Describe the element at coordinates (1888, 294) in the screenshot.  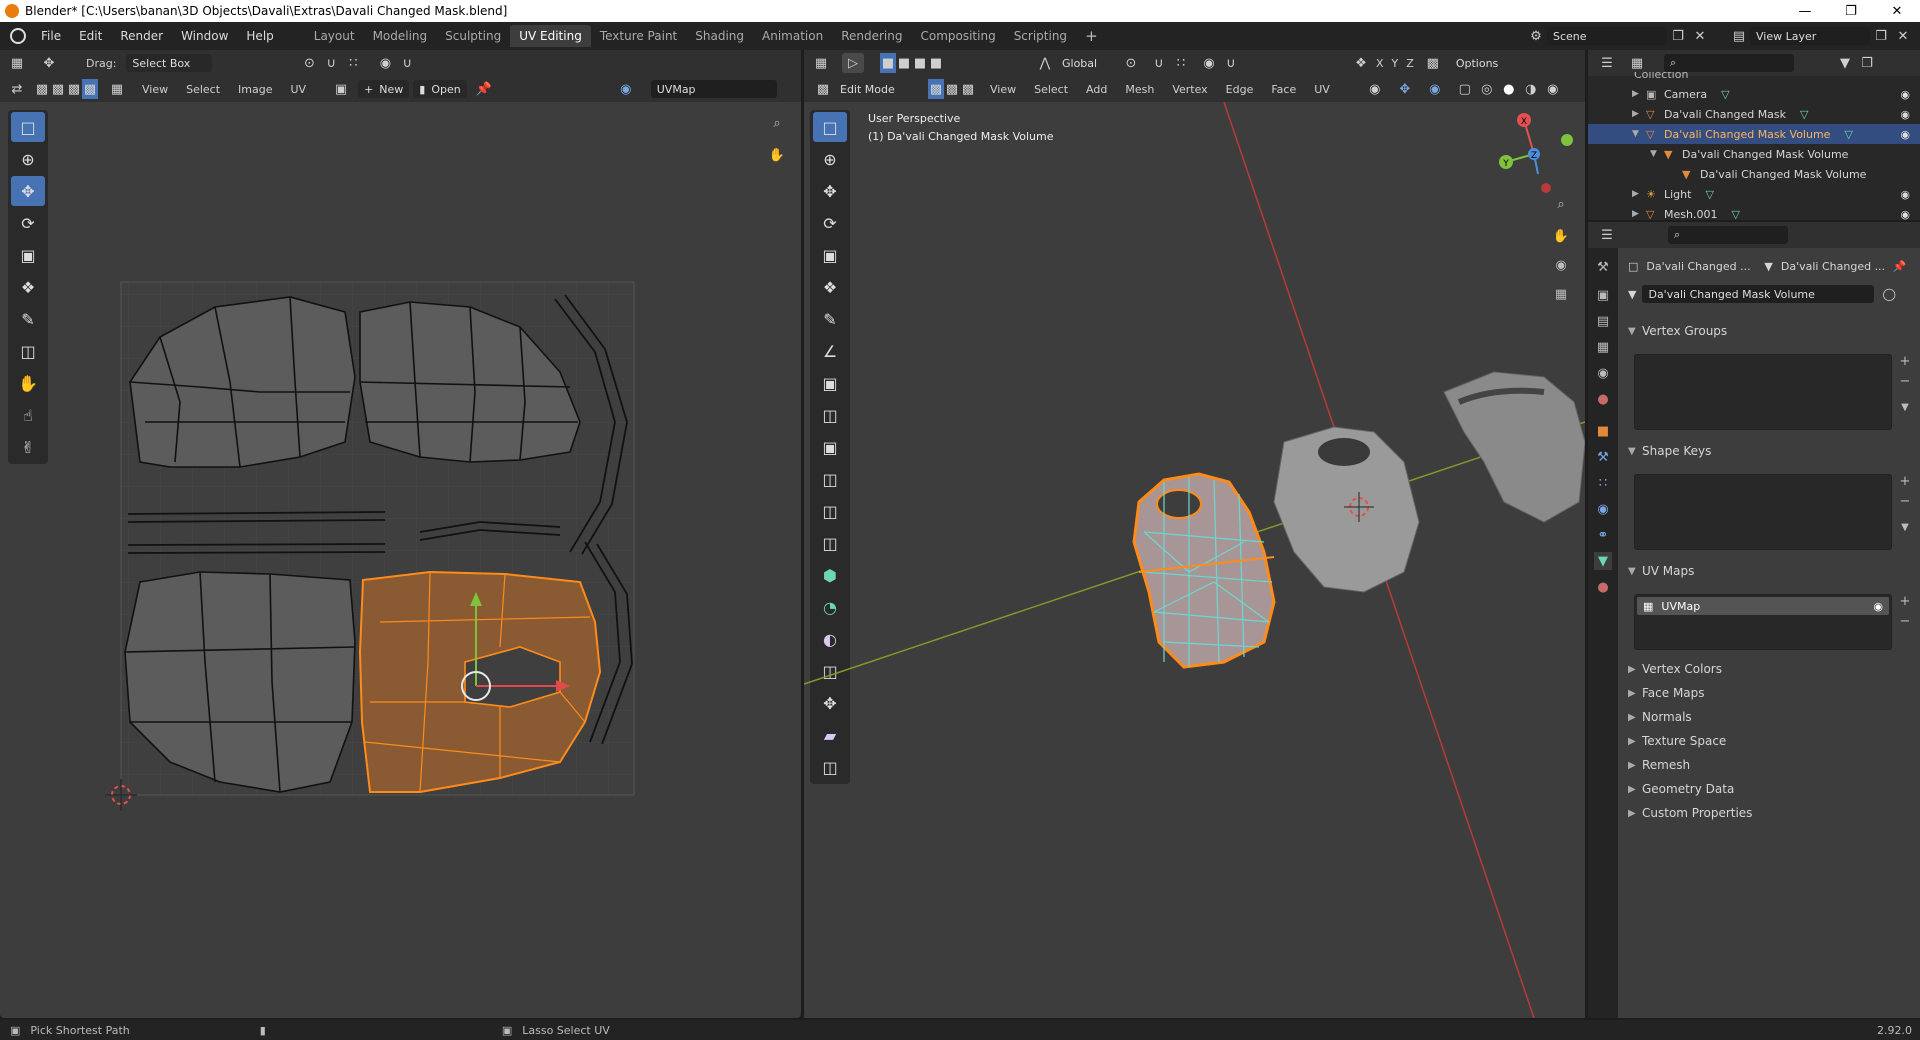
I see `fake-user-icon: ◯` at that location.